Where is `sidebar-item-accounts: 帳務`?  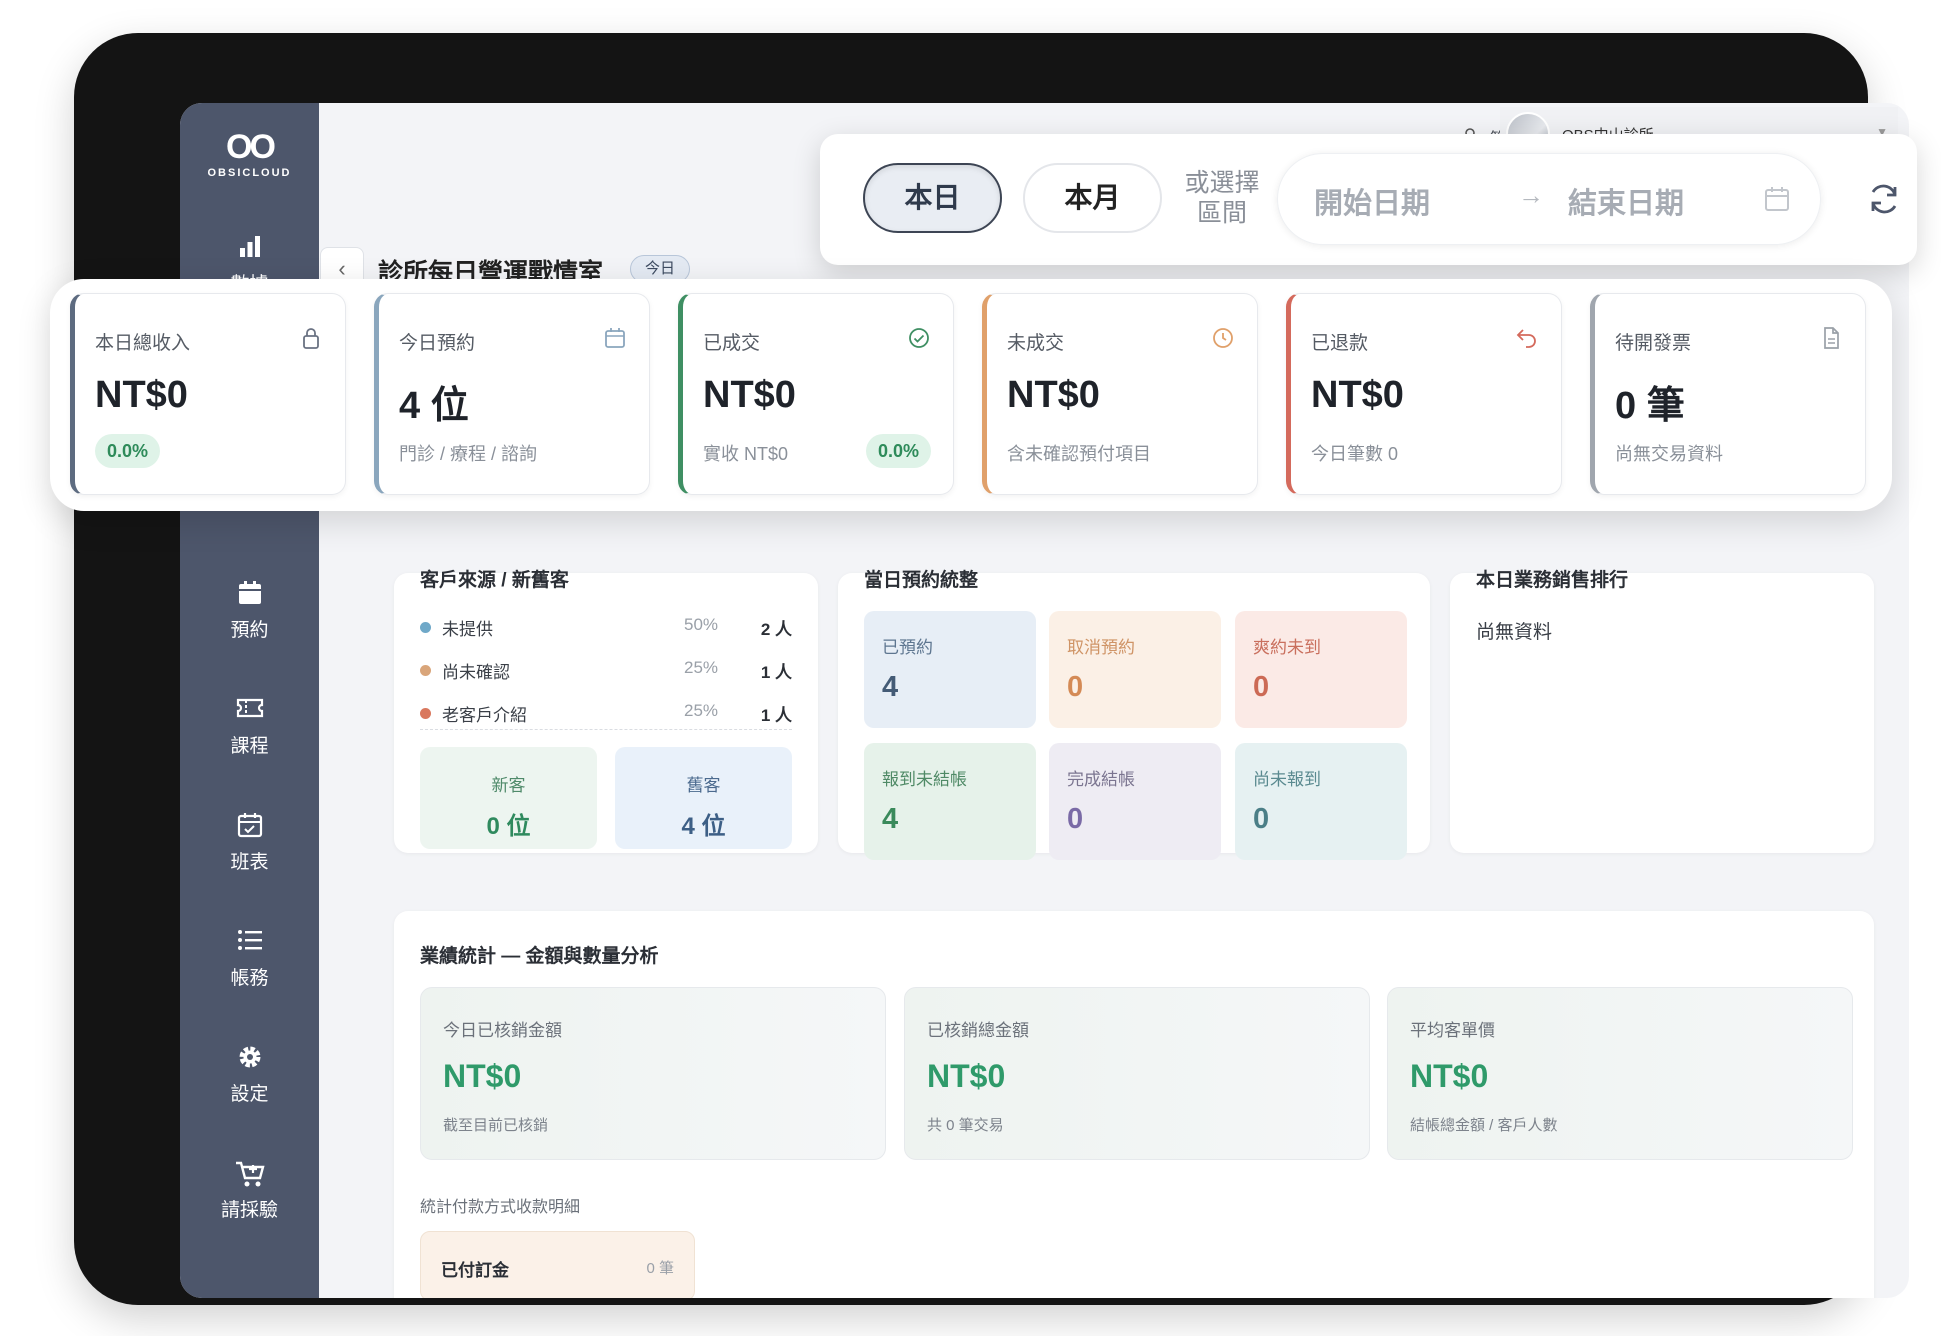 sidebar-item-accounts: 帳務 is located at coordinates (249, 958).